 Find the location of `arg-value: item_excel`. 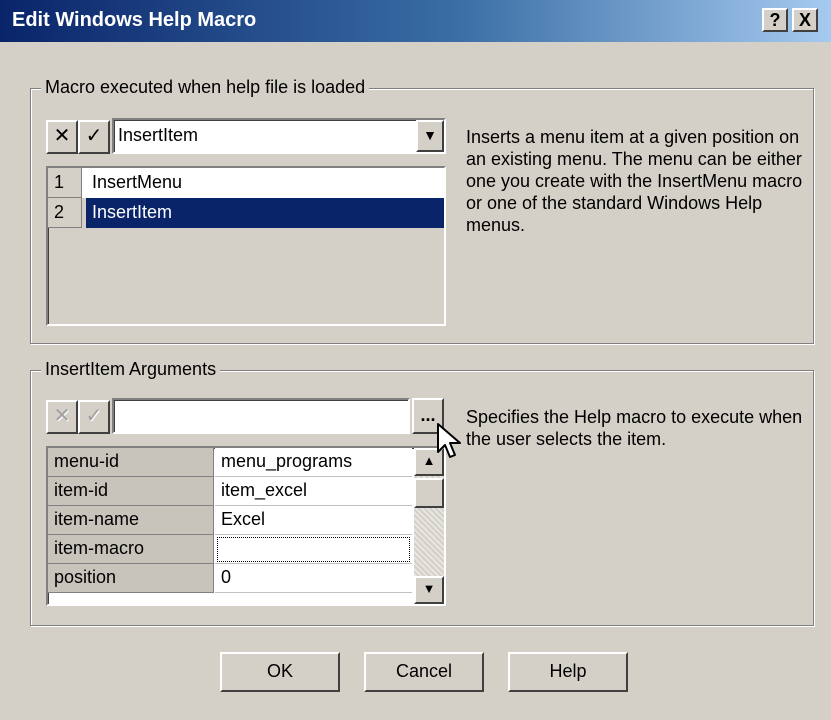

arg-value: item_excel is located at coordinates (313, 491).